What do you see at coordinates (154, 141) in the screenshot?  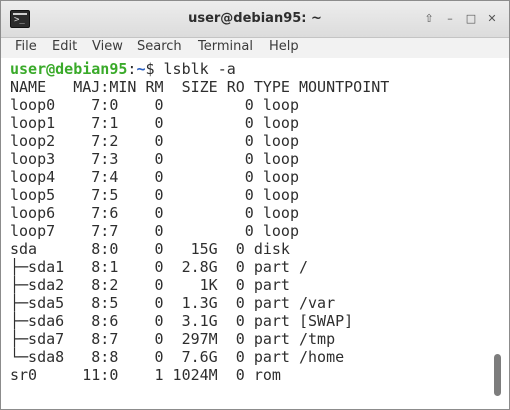 I see `output-line: loop2 7:2 0 0 loop` at bounding box center [154, 141].